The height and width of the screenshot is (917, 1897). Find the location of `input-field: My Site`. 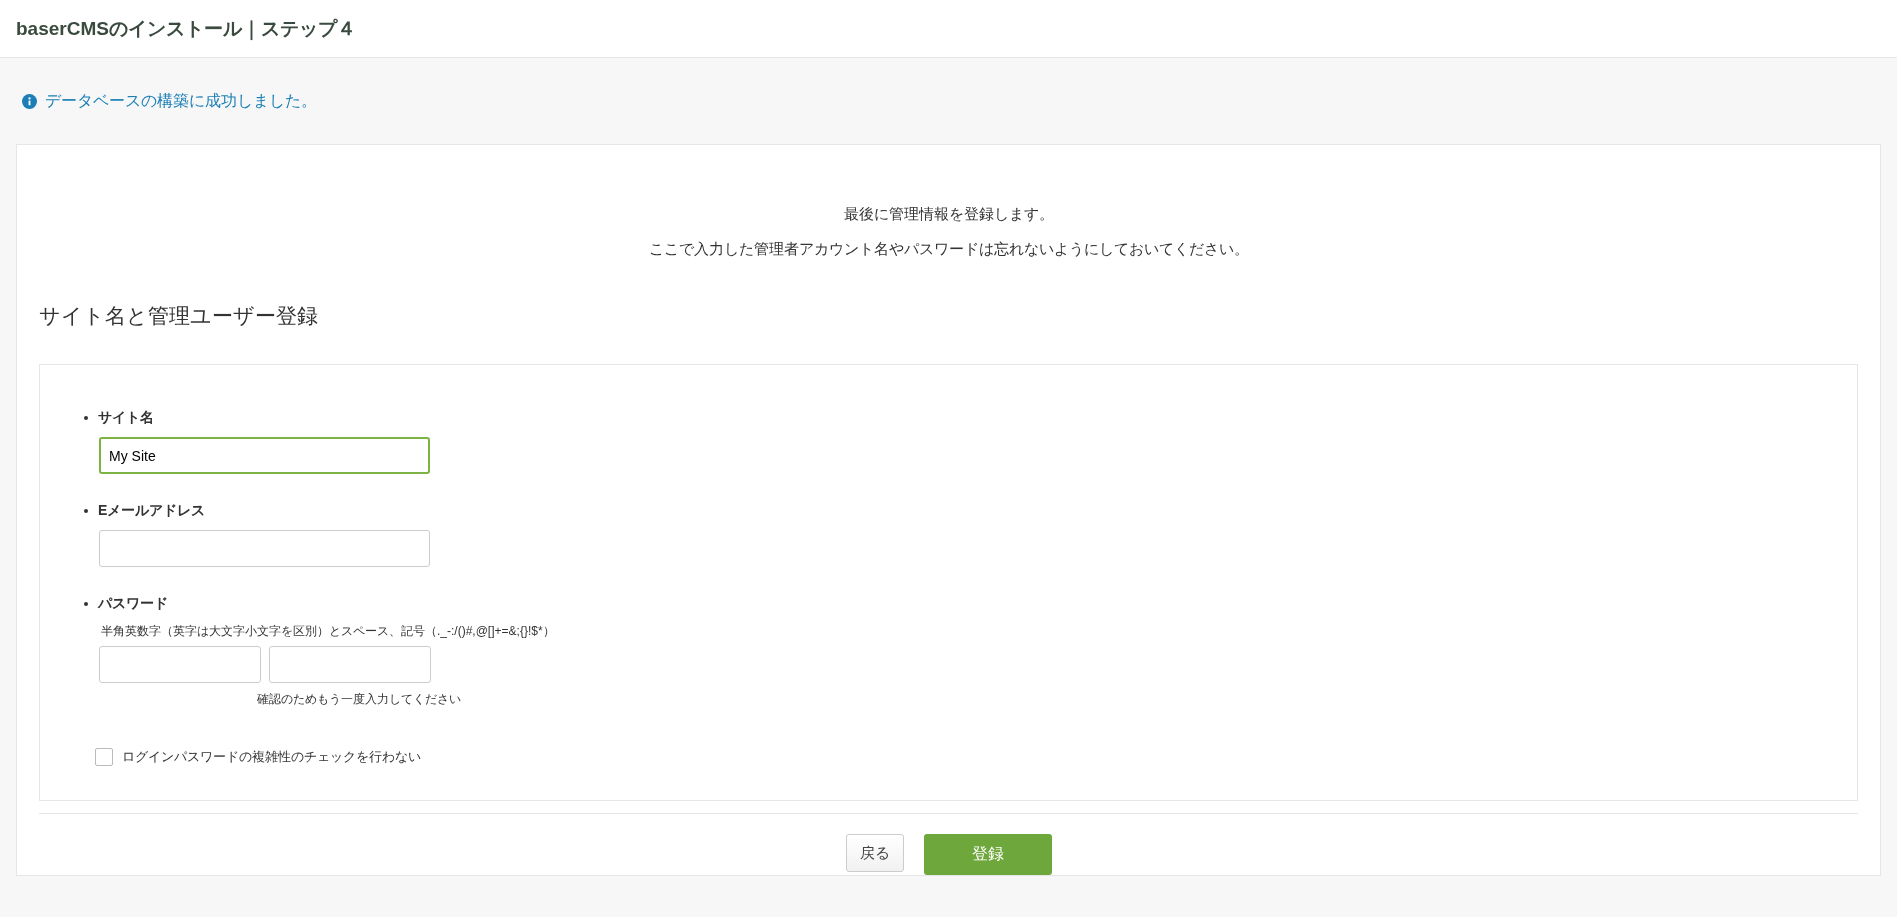

input-field: My Site is located at coordinates (264, 455).